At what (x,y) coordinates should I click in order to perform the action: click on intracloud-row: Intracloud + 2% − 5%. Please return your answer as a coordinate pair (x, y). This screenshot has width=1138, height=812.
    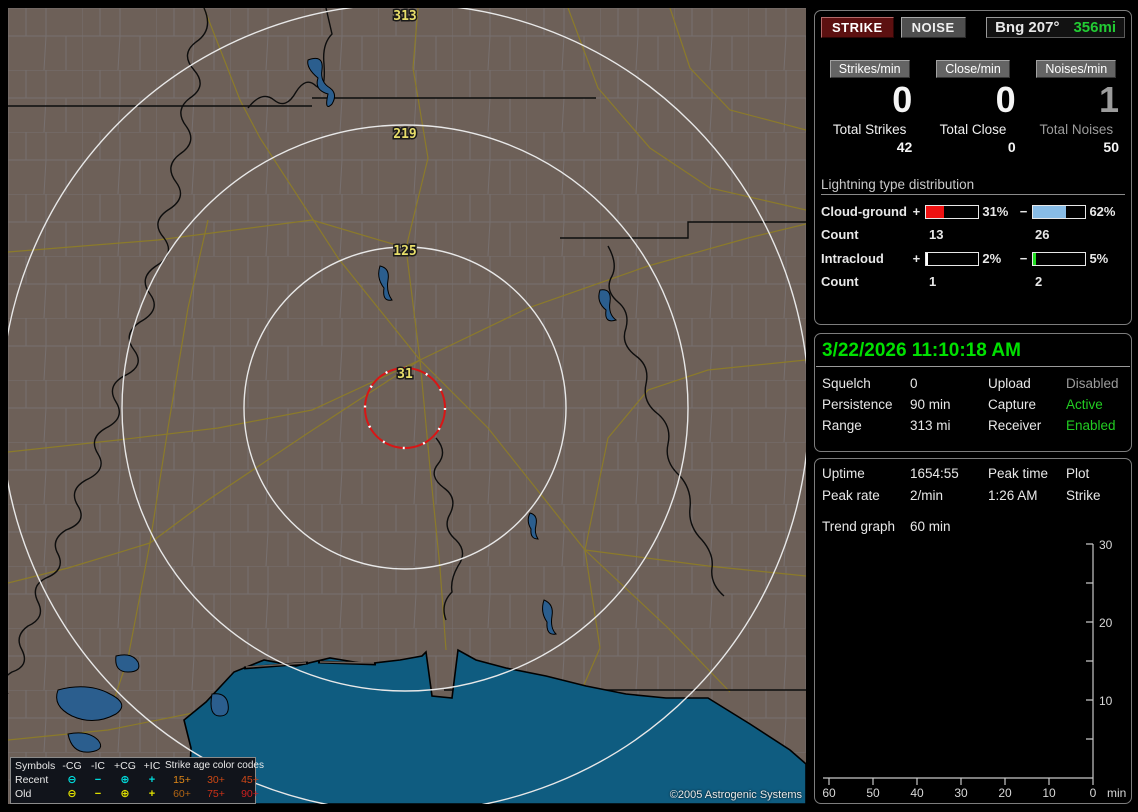
    Looking at the image, I should click on (973, 254).